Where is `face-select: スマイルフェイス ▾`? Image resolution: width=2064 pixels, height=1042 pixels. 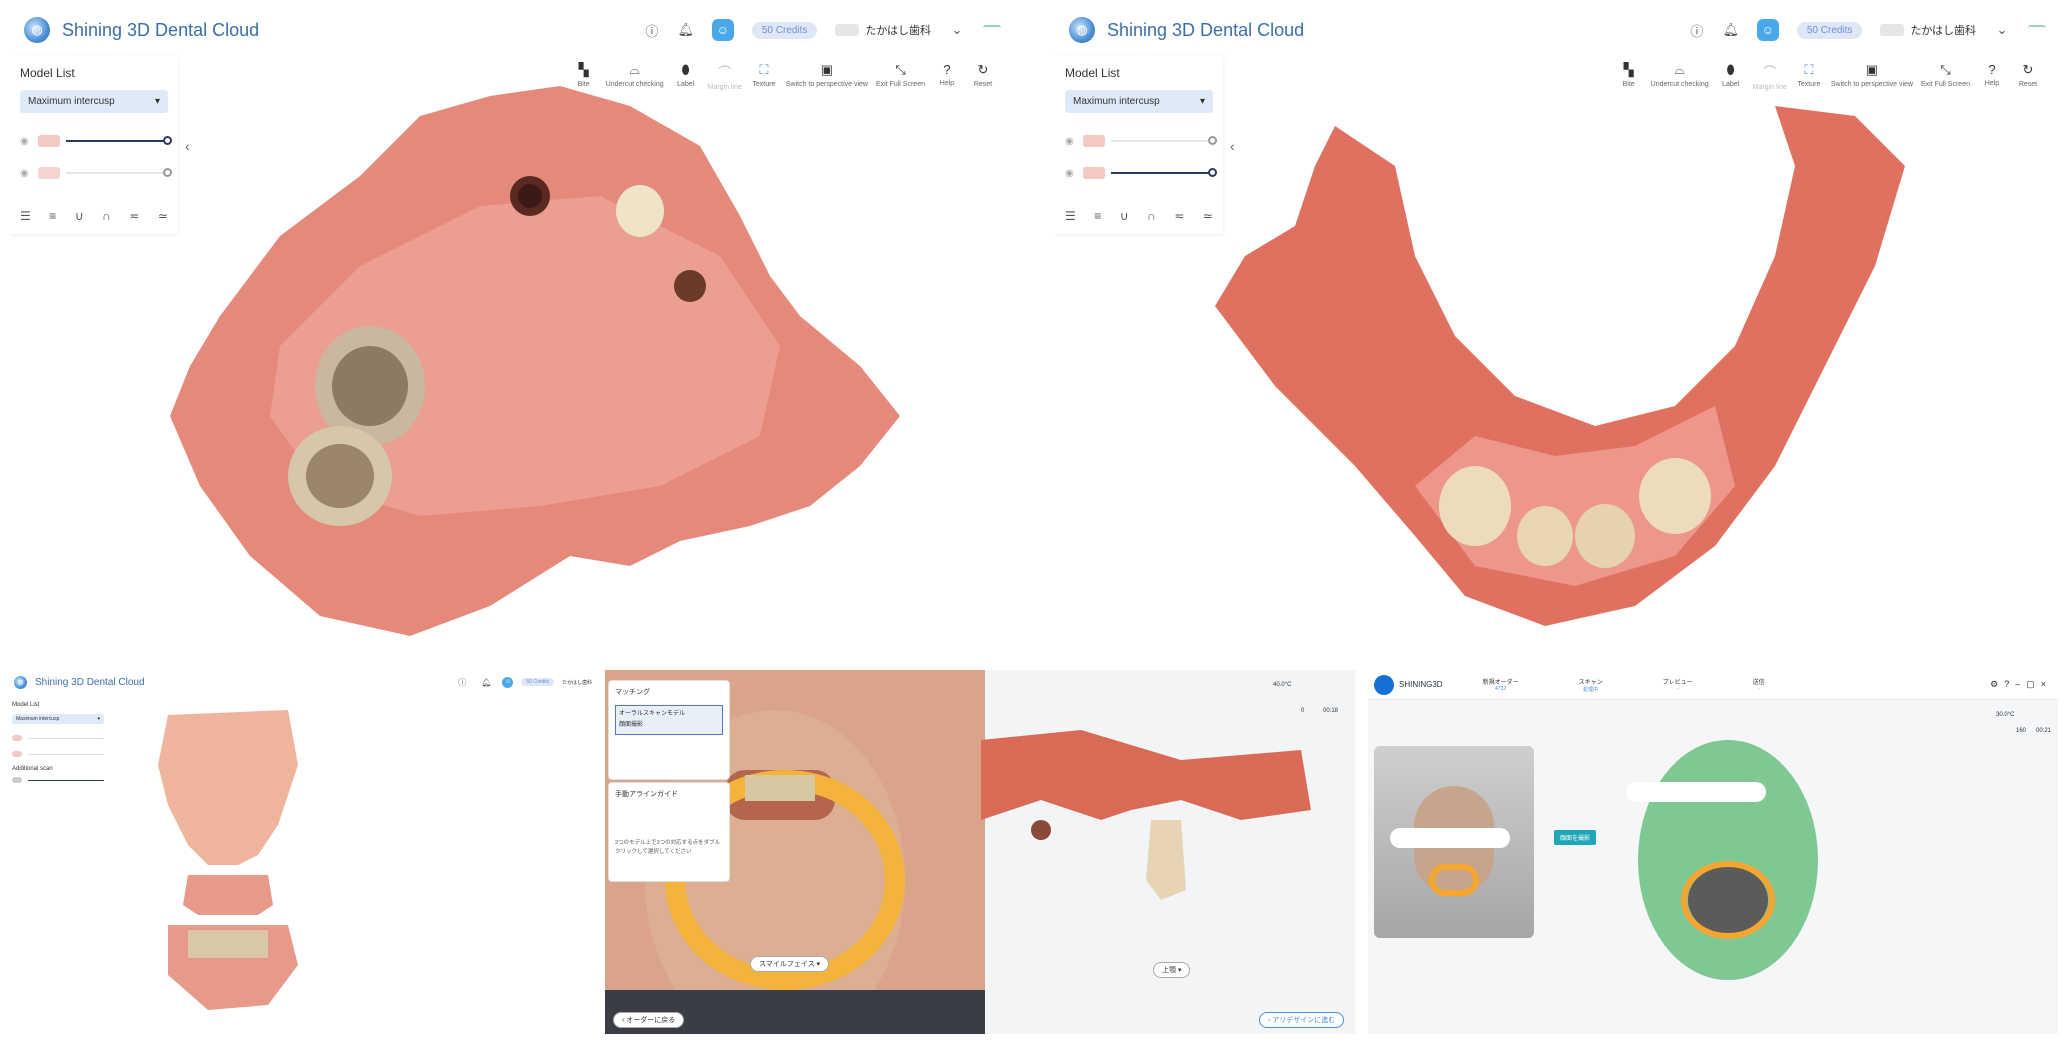 face-select: スマイルフェイス ▾ is located at coordinates (790, 964).